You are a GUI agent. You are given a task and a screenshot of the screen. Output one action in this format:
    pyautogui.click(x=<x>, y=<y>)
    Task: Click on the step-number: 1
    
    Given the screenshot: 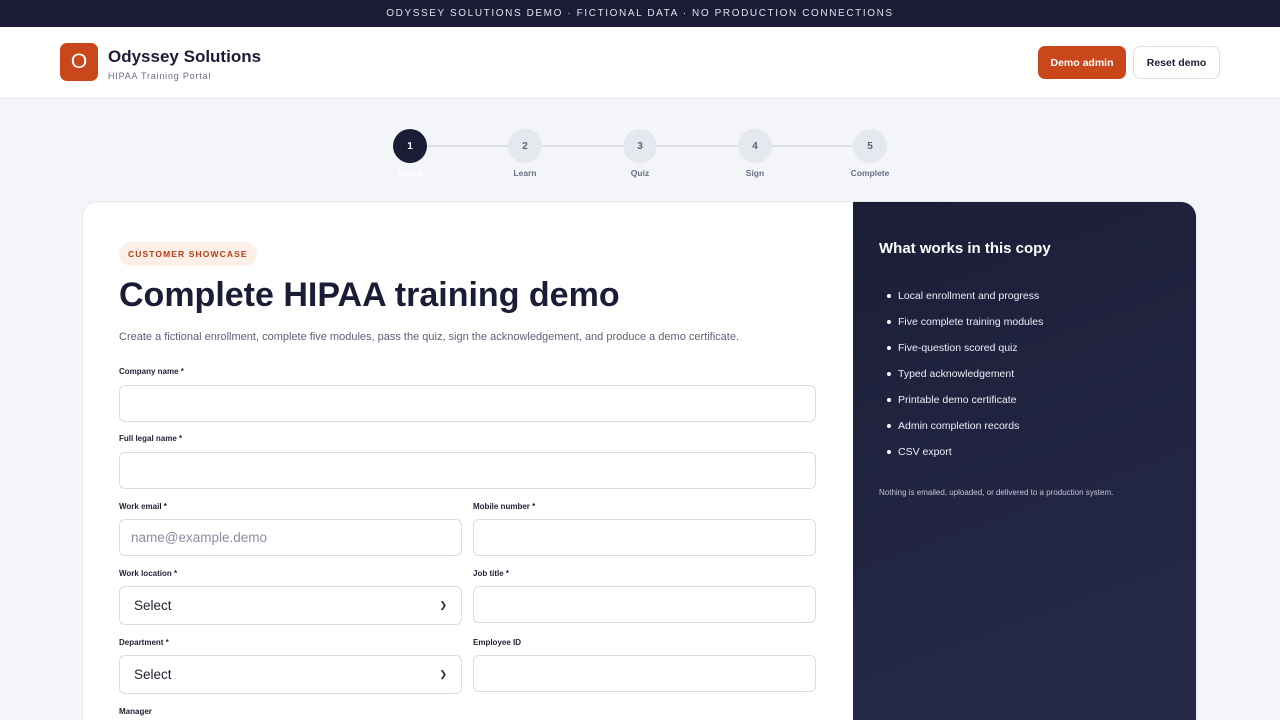 What is the action you would take?
    pyautogui.click(x=410, y=146)
    